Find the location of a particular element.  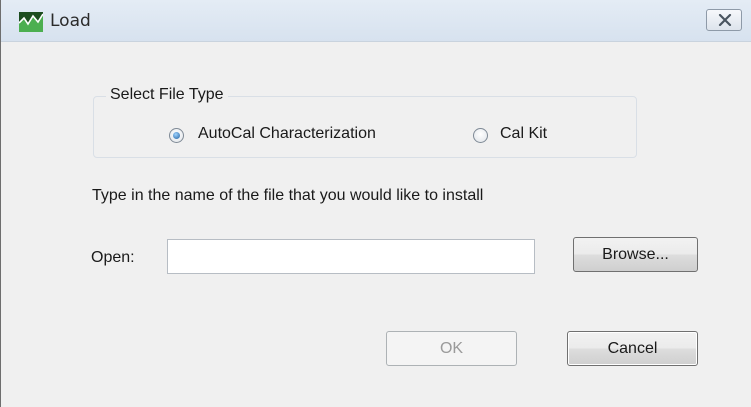

file-type-group-label: Select File Type is located at coordinates (167, 95).